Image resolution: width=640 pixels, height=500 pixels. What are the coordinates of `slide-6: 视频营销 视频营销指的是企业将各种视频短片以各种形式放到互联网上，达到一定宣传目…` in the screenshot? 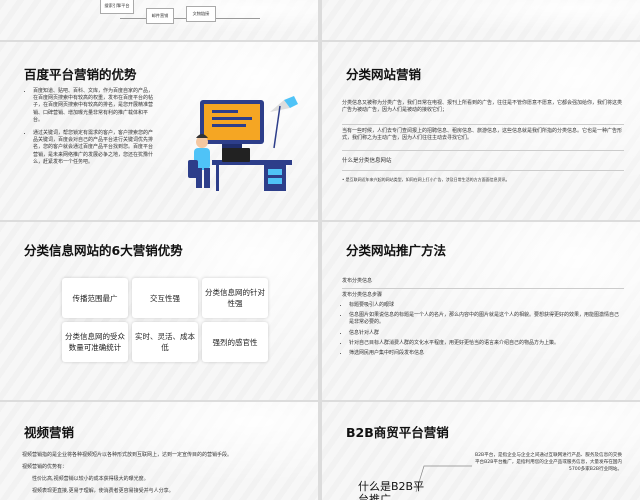 It's located at (159, 451).